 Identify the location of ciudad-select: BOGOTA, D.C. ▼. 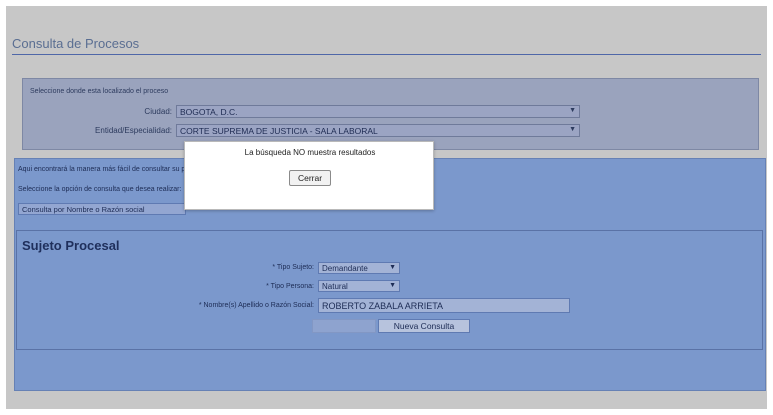
(378, 111).